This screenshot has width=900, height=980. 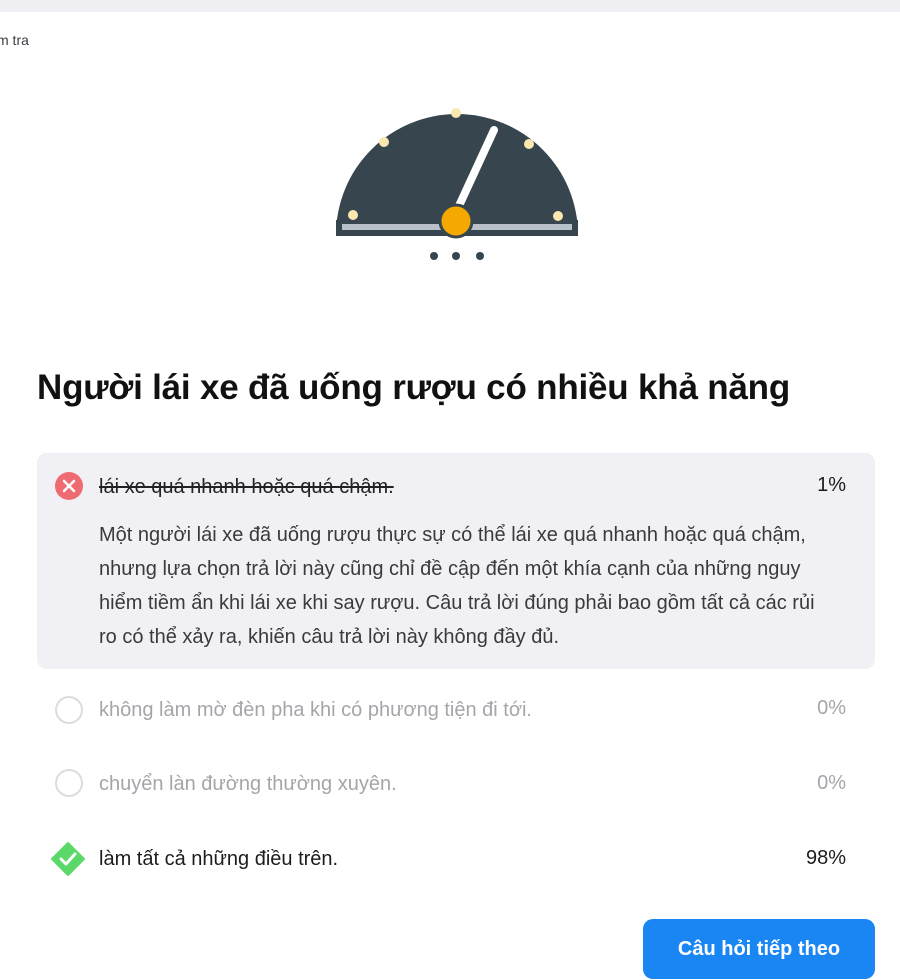 What do you see at coordinates (69, 486) in the screenshot?
I see `x-circle-icon` at bounding box center [69, 486].